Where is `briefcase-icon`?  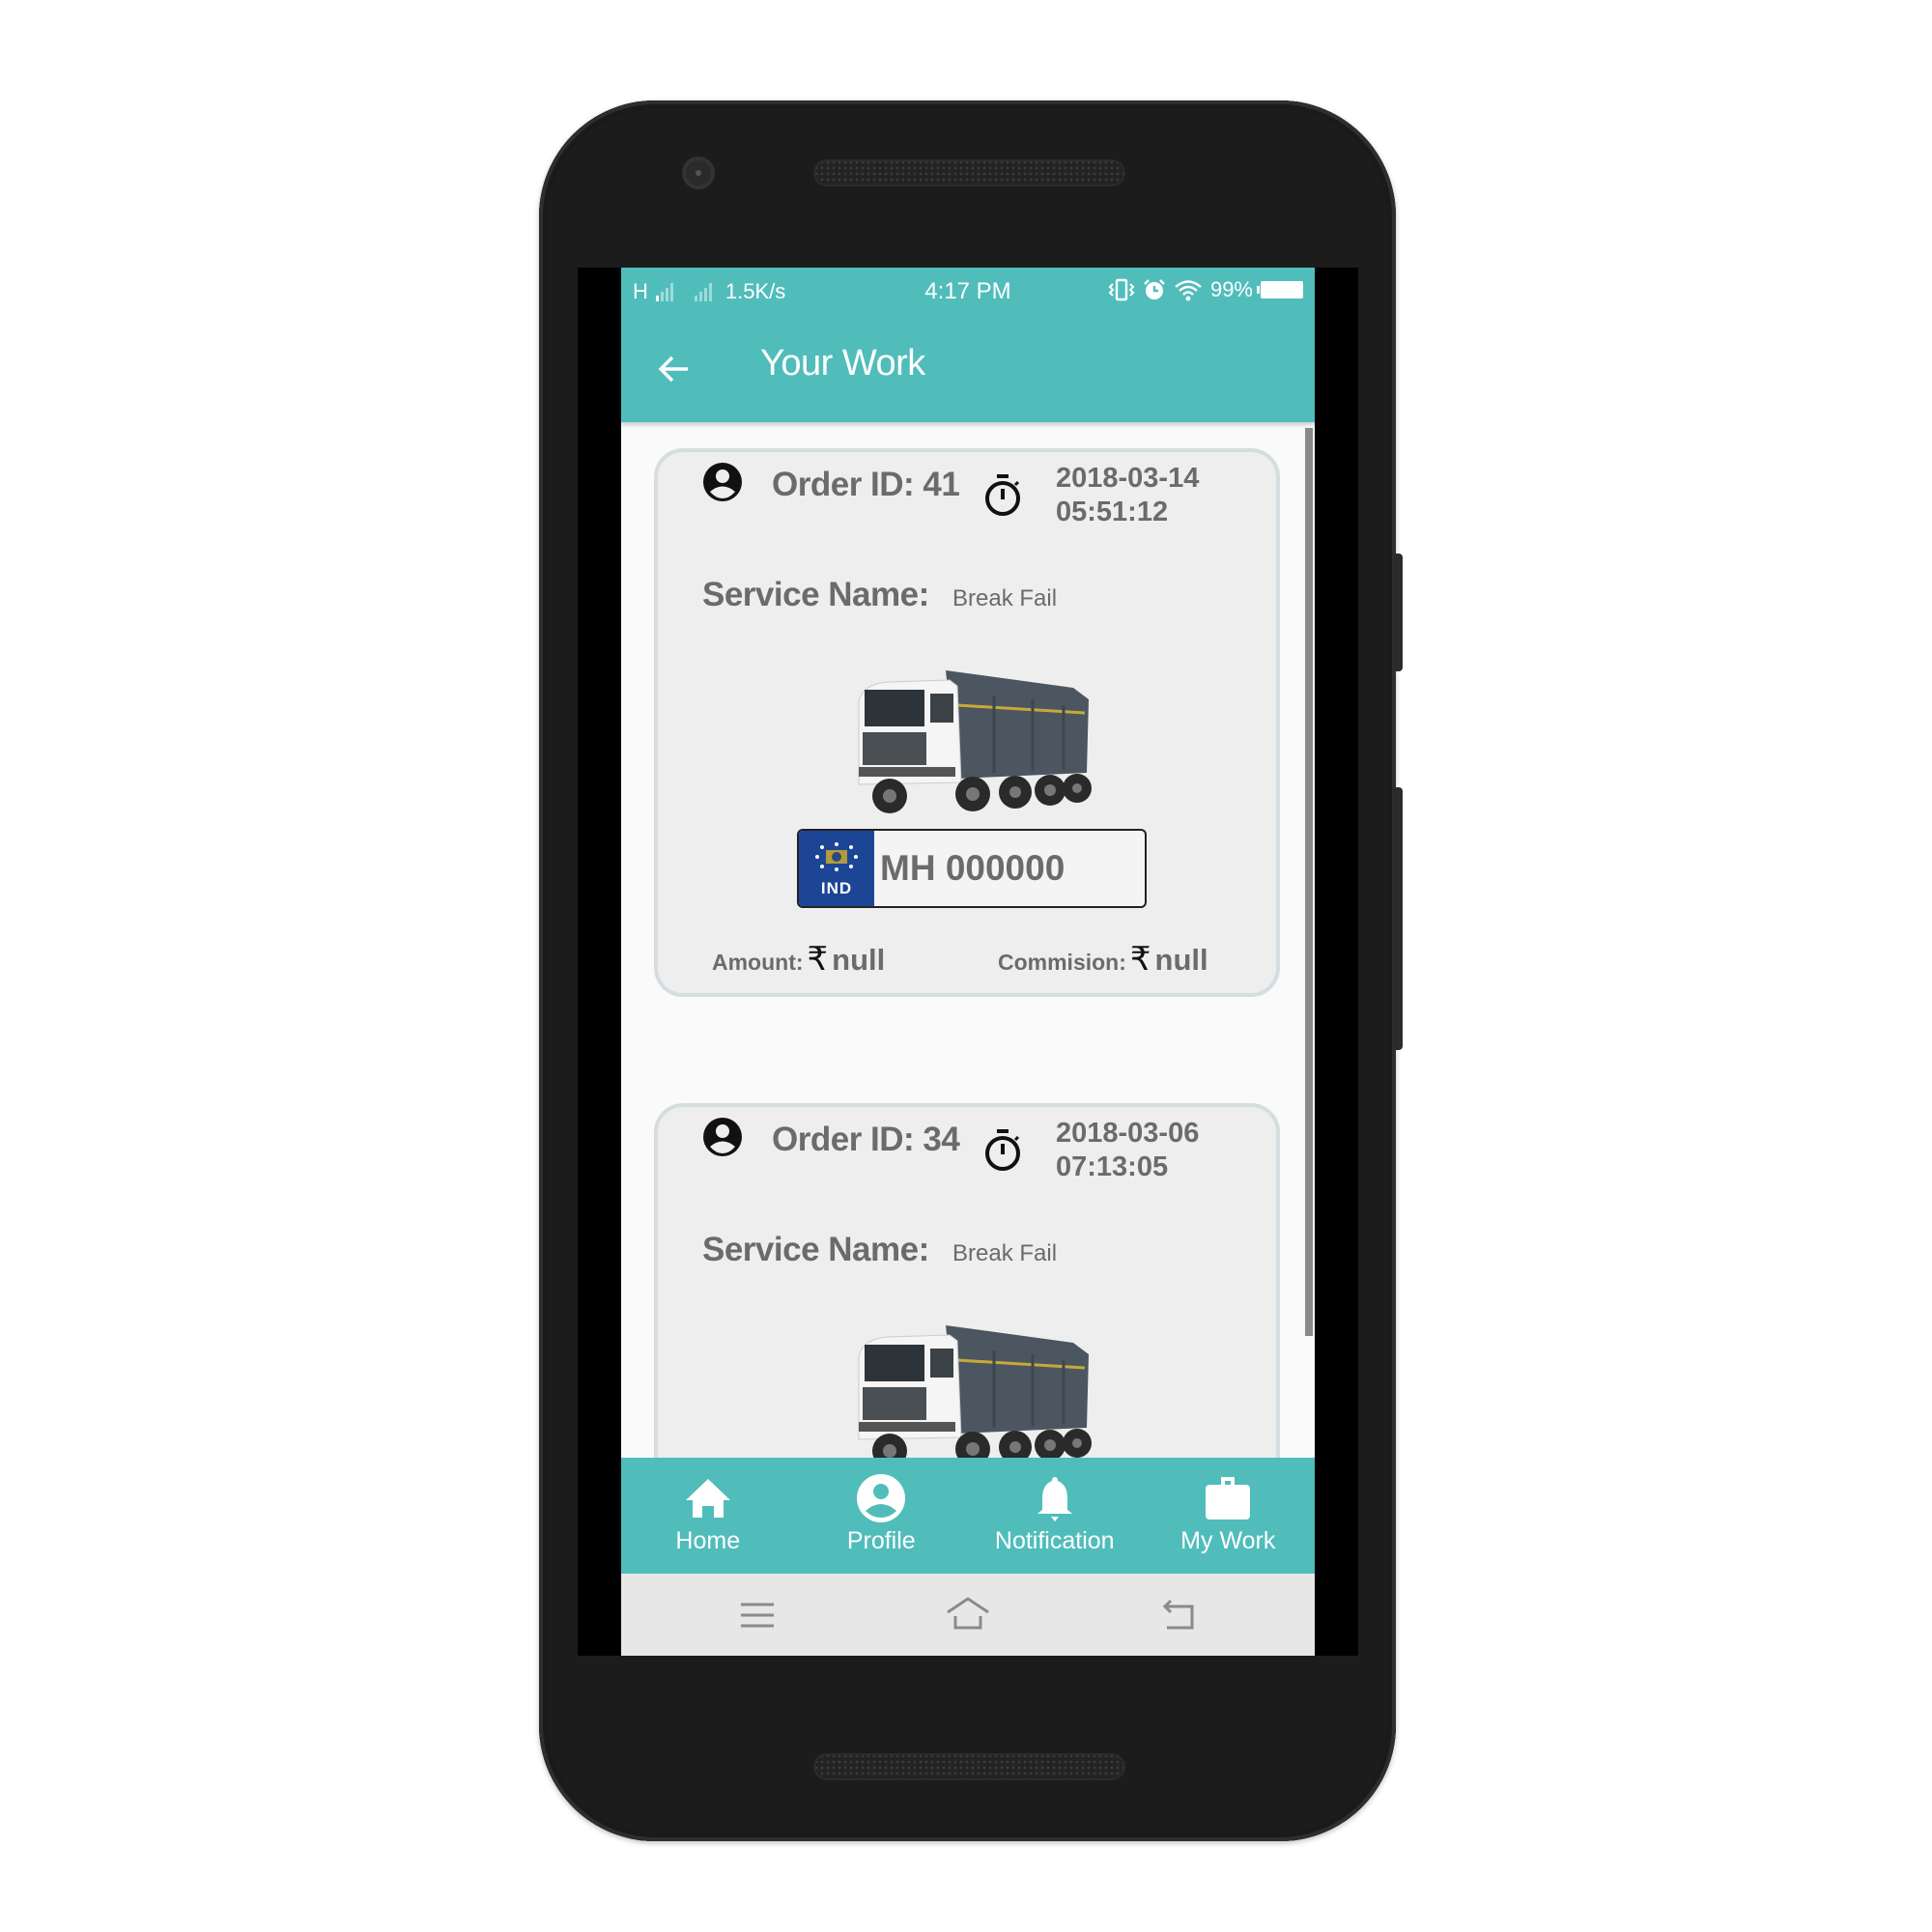
briefcase-icon is located at coordinates (1228, 1498).